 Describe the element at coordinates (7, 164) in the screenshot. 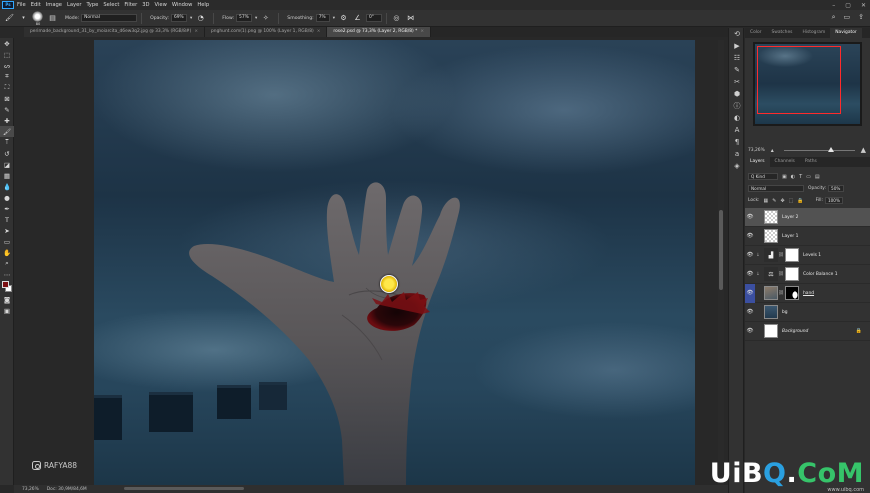

I see `eraser-icon: ◪` at that location.